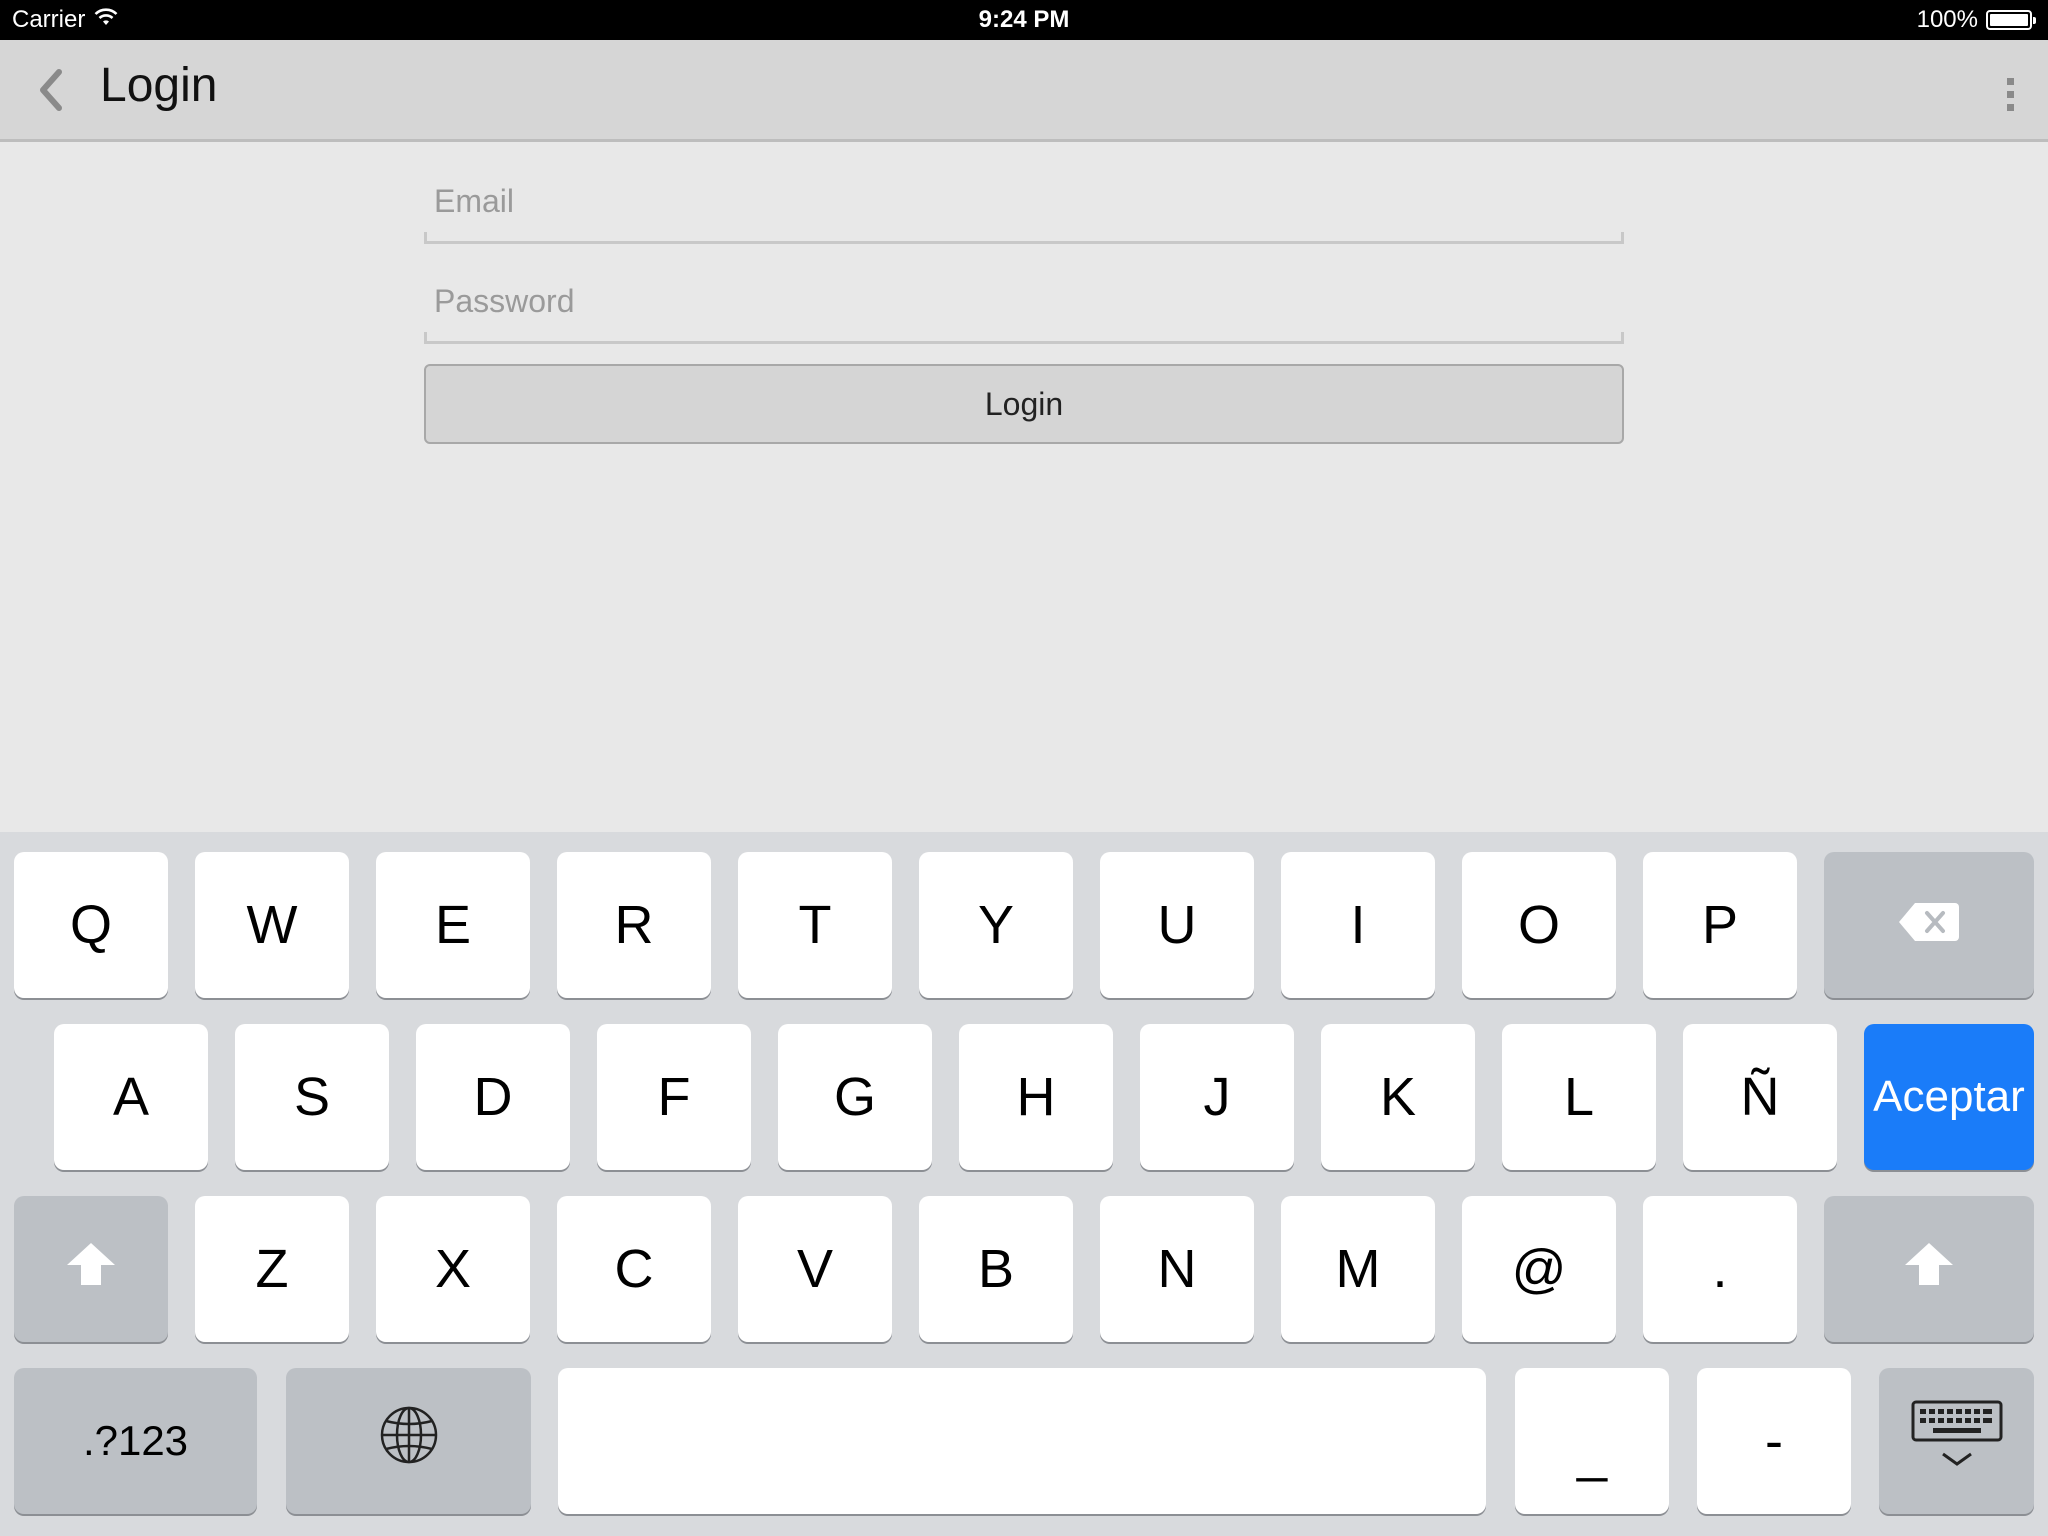 The width and height of the screenshot is (2048, 1536). I want to click on login-button: Login, so click(1024, 404).